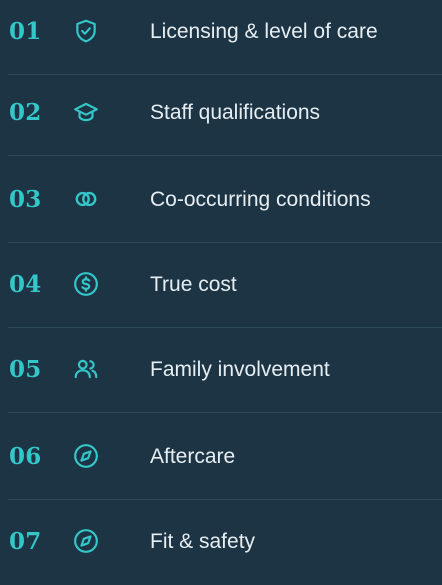  Describe the element at coordinates (25, 284) in the screenshot. I see `item-number: 04` at that location.